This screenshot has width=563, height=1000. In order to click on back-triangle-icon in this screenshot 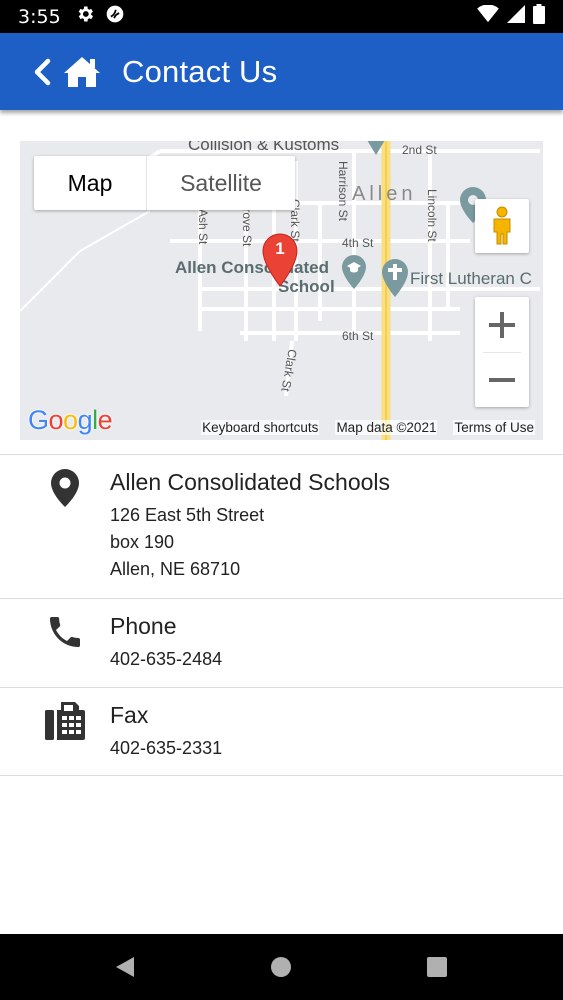, I will do `click(125, 967)`.